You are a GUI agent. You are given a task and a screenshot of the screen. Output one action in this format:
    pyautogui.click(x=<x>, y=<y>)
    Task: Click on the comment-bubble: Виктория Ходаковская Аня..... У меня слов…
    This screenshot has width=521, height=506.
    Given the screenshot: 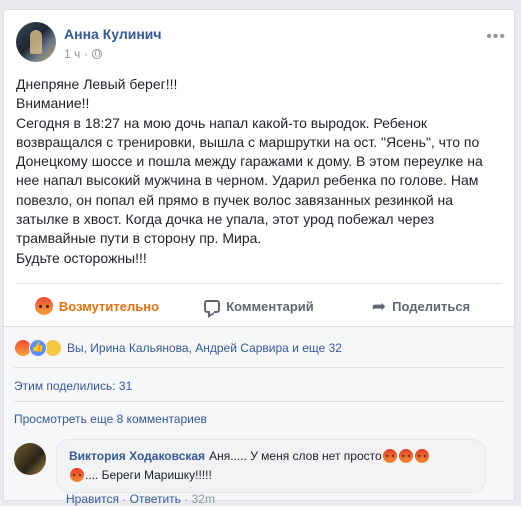 What is the action you would take?
    pyautogui.click(x=271, y=466)
    